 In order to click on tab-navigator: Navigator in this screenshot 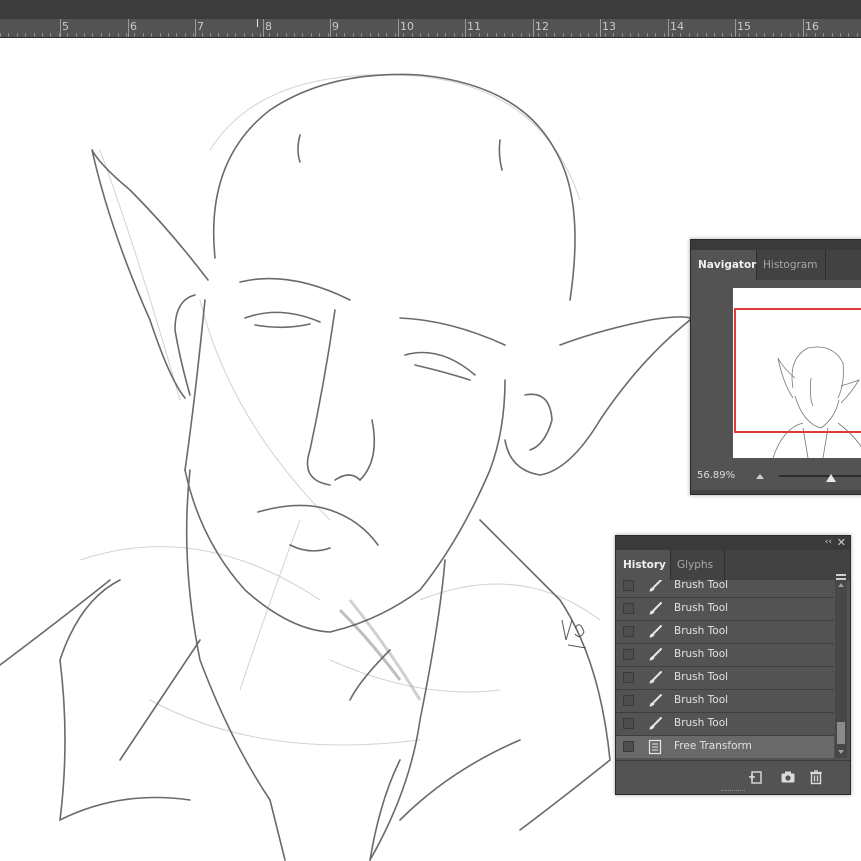, I will do `click(724, 265)`.